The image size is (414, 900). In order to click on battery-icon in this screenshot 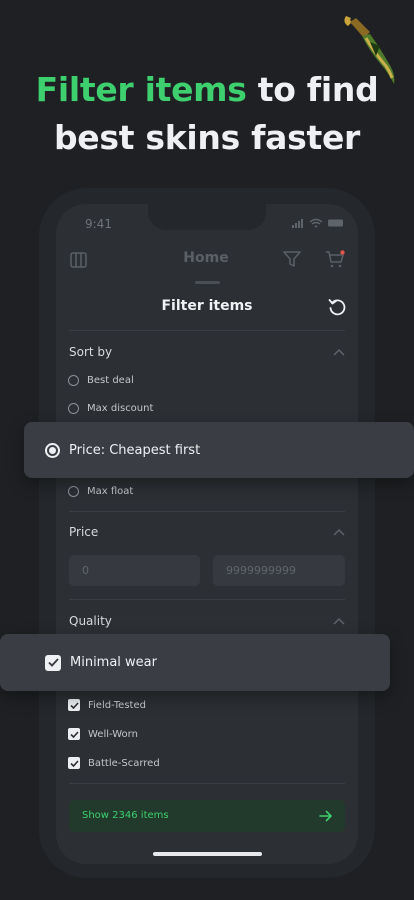, I will do `click(335, 223)`.